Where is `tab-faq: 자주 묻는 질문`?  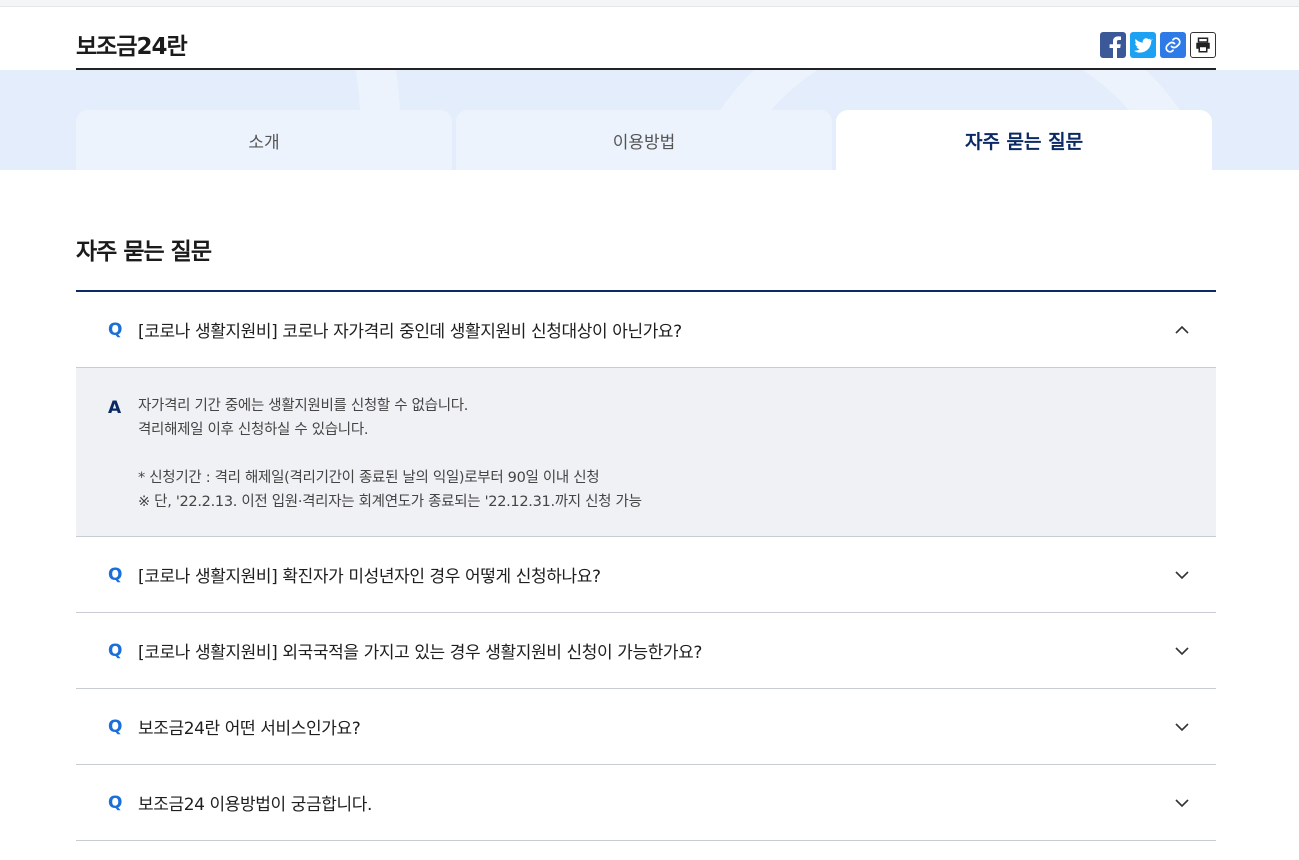
tab-faq: 자주 묻는 질문 is located at coordinates (1024, 140).